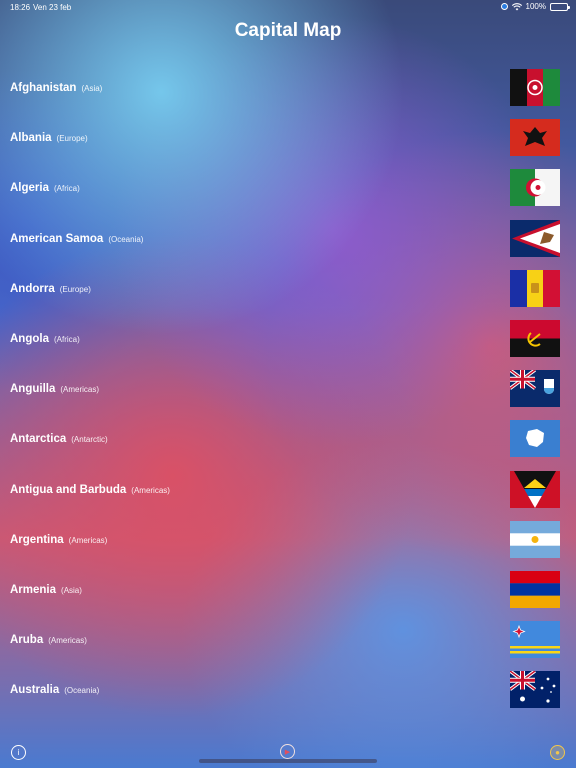 The image size is (576, 768). Describe the element at coordinates (288, 138) in the screenshot. I see `country-row: Albania (Europe)` at that location.